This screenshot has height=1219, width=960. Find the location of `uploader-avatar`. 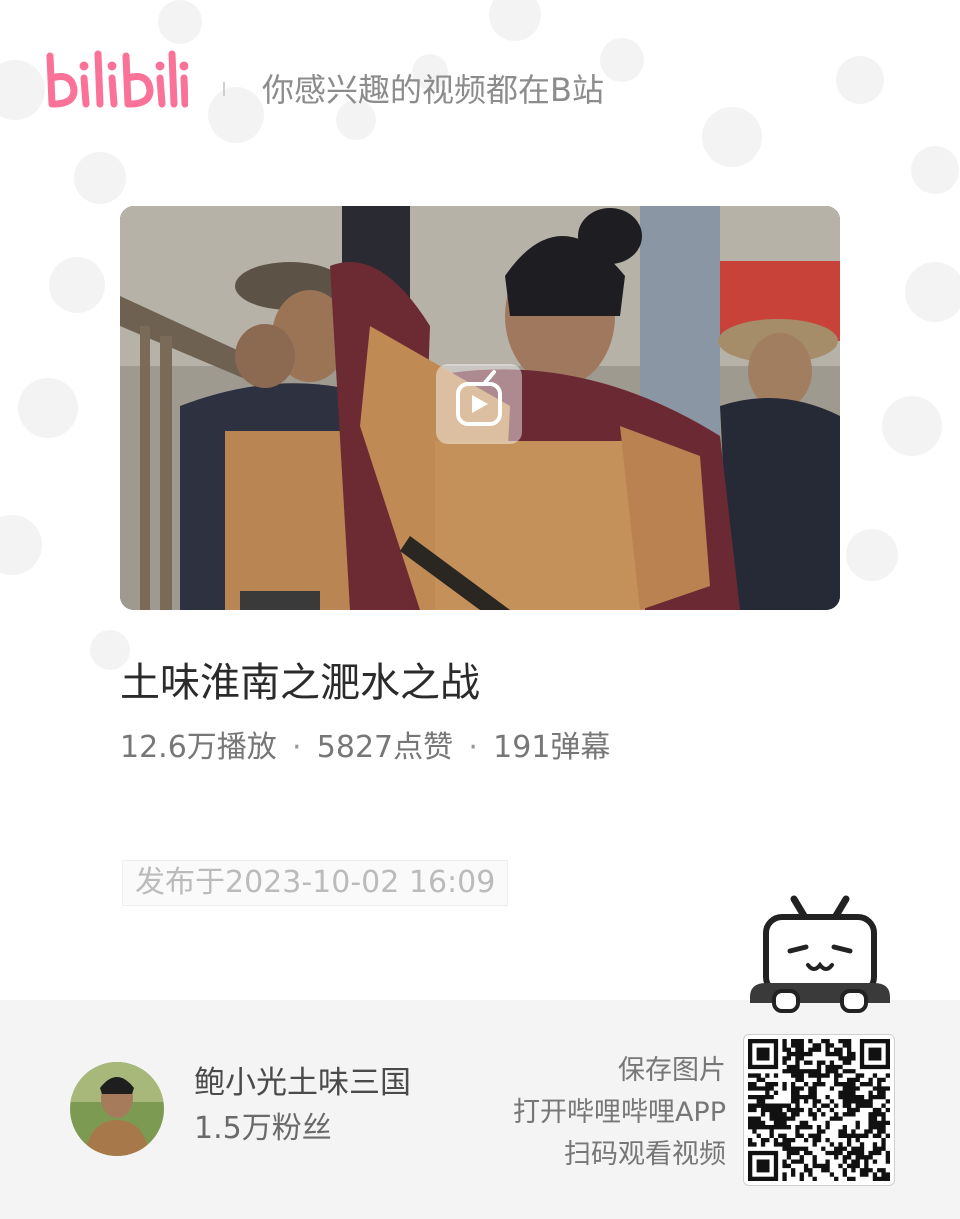

uploader-avatar is located at coordinates (117, 1109).